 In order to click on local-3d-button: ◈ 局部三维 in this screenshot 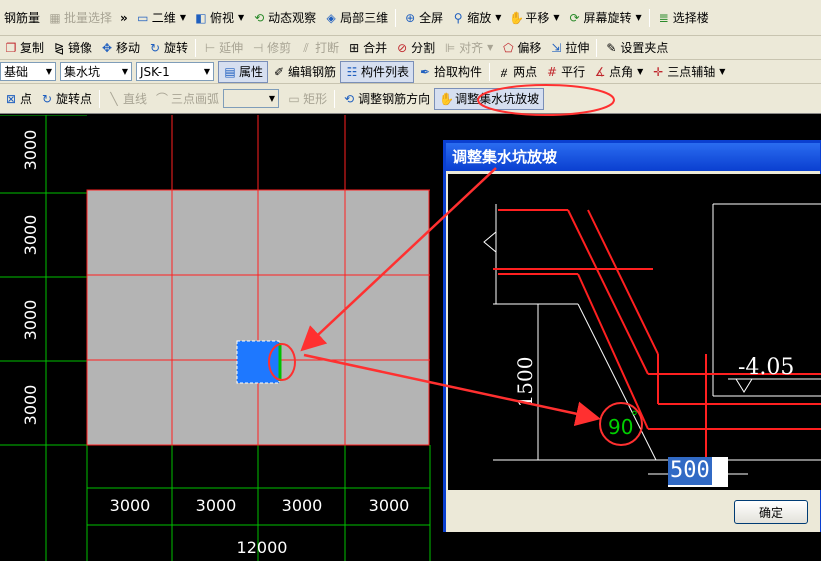, I will do `click(356, 18)`.